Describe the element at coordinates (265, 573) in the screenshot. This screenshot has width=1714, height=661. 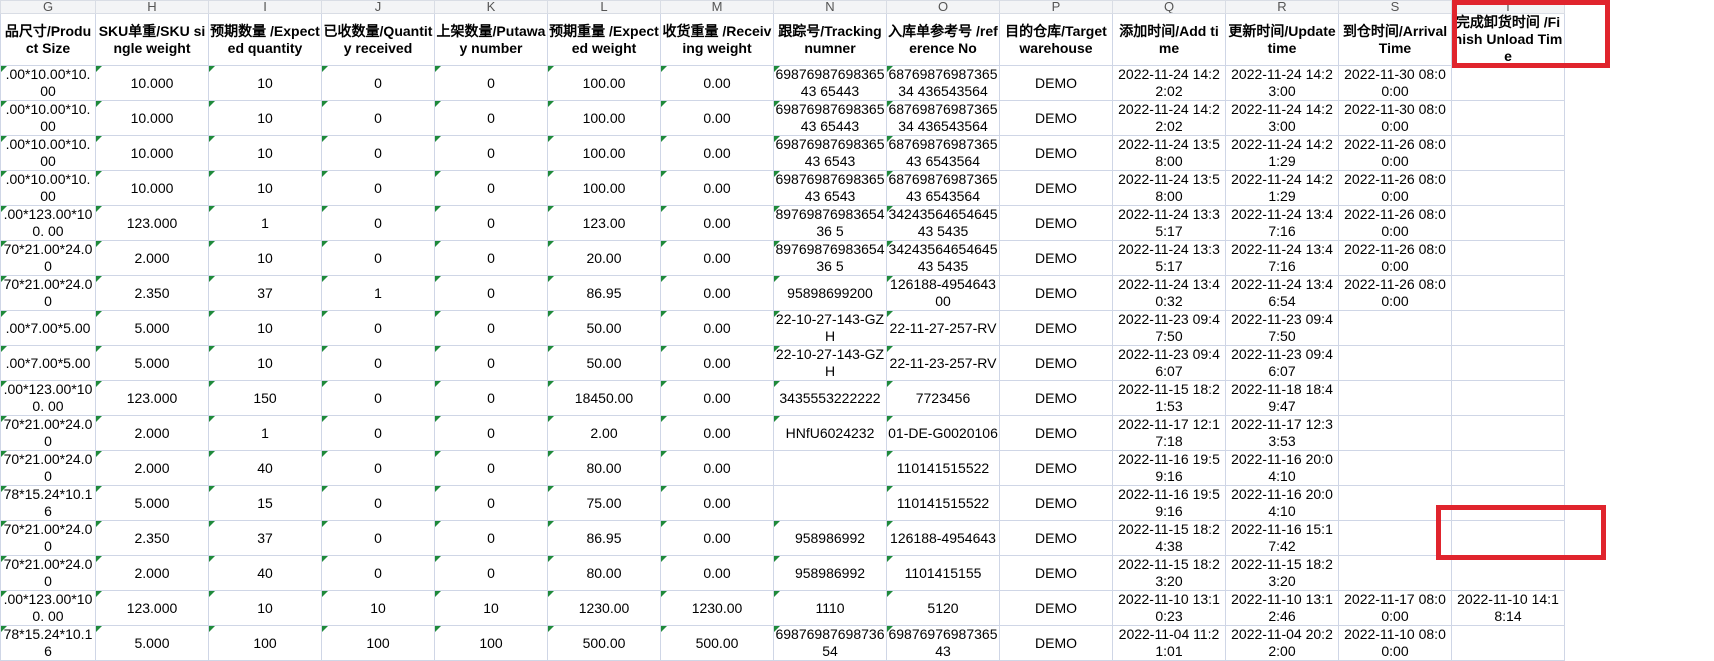
I see `cell-expected-qty: 40` at that location.